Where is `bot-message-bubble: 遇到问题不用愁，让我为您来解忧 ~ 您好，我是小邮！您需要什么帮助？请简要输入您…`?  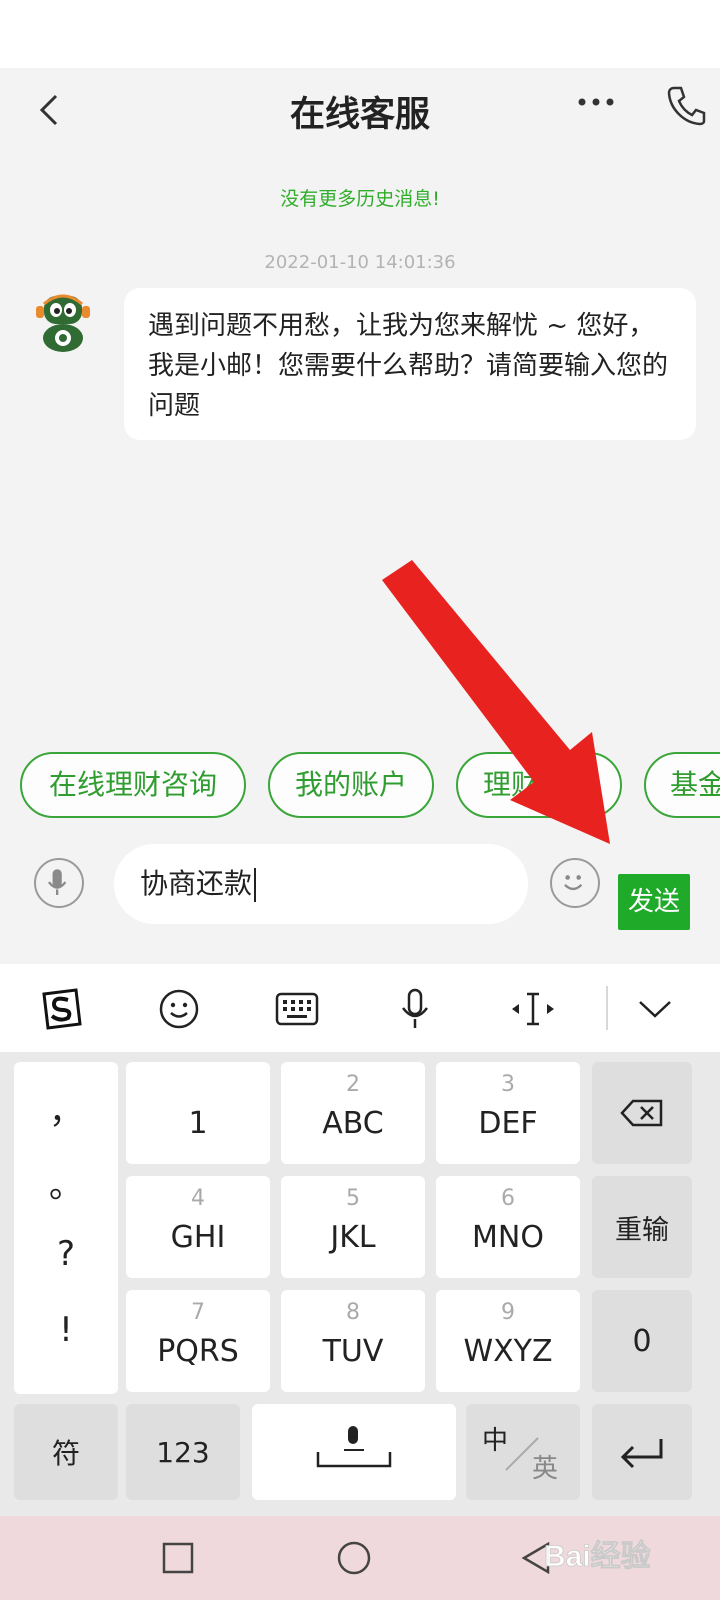 bot-message-bubble: 遇到问题不用愁，让我为您来解忧 ~ 您好，我是小邮！您需要什么帮助？请简要输入您… is located at coordinates (410, 364).